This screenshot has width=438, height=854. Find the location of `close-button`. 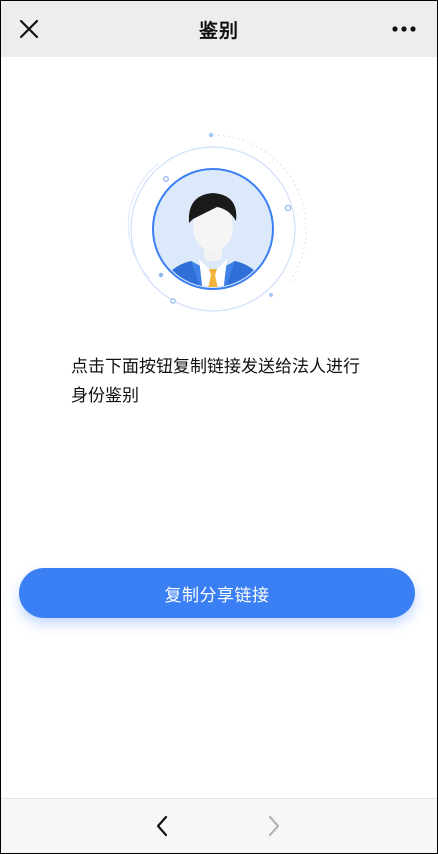

close-button is located at coordinates (29, 29).